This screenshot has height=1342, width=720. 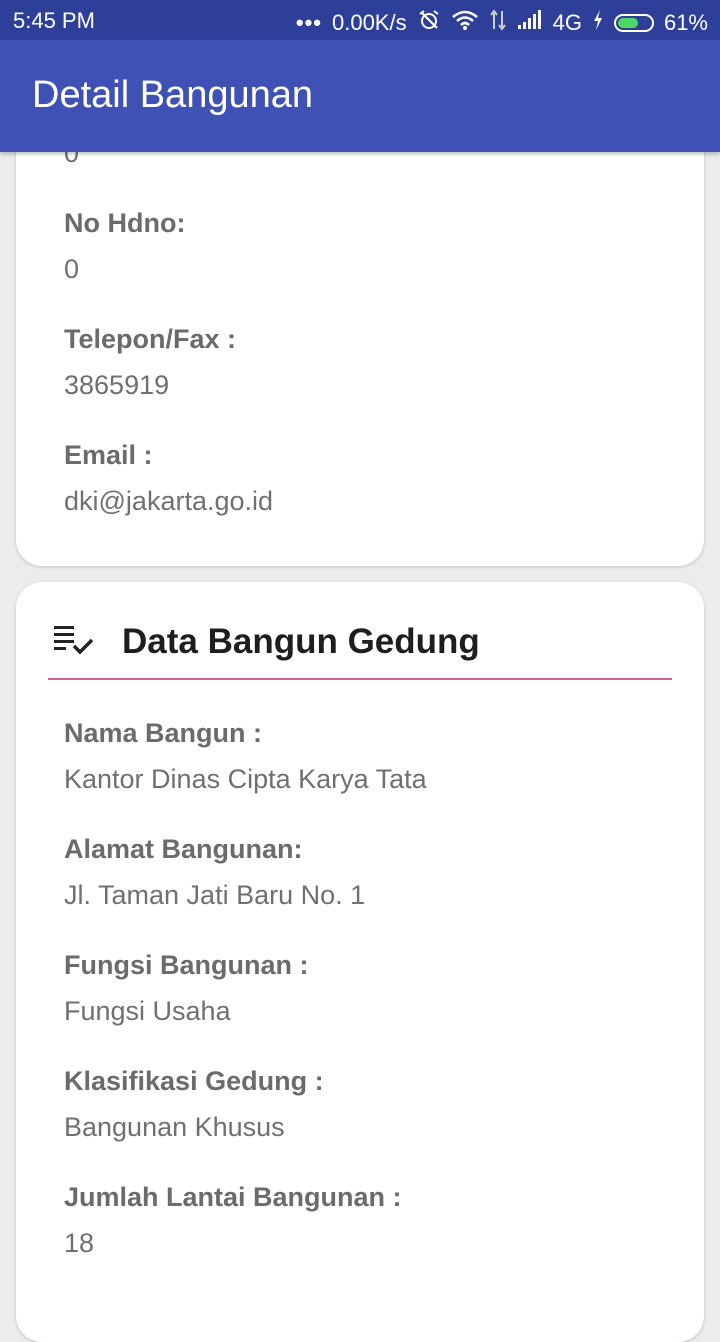 I want to click on status-bar: 5:45 PM ••• 0.00K/s 4G 61%, so click(x=360, y=20).